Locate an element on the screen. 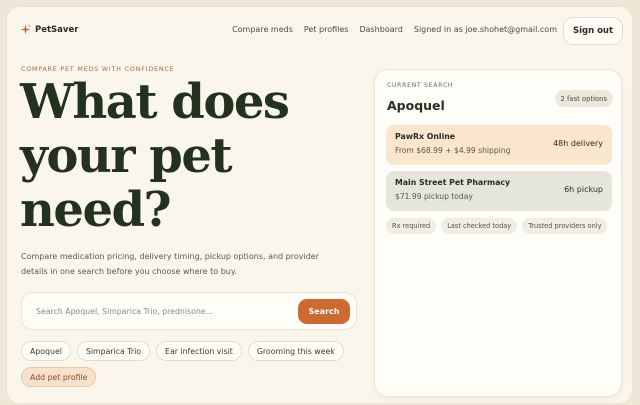 The height and width of the screenshot is (405, 640). option-eta: 48h delivery is located at coordinates (578, 143).